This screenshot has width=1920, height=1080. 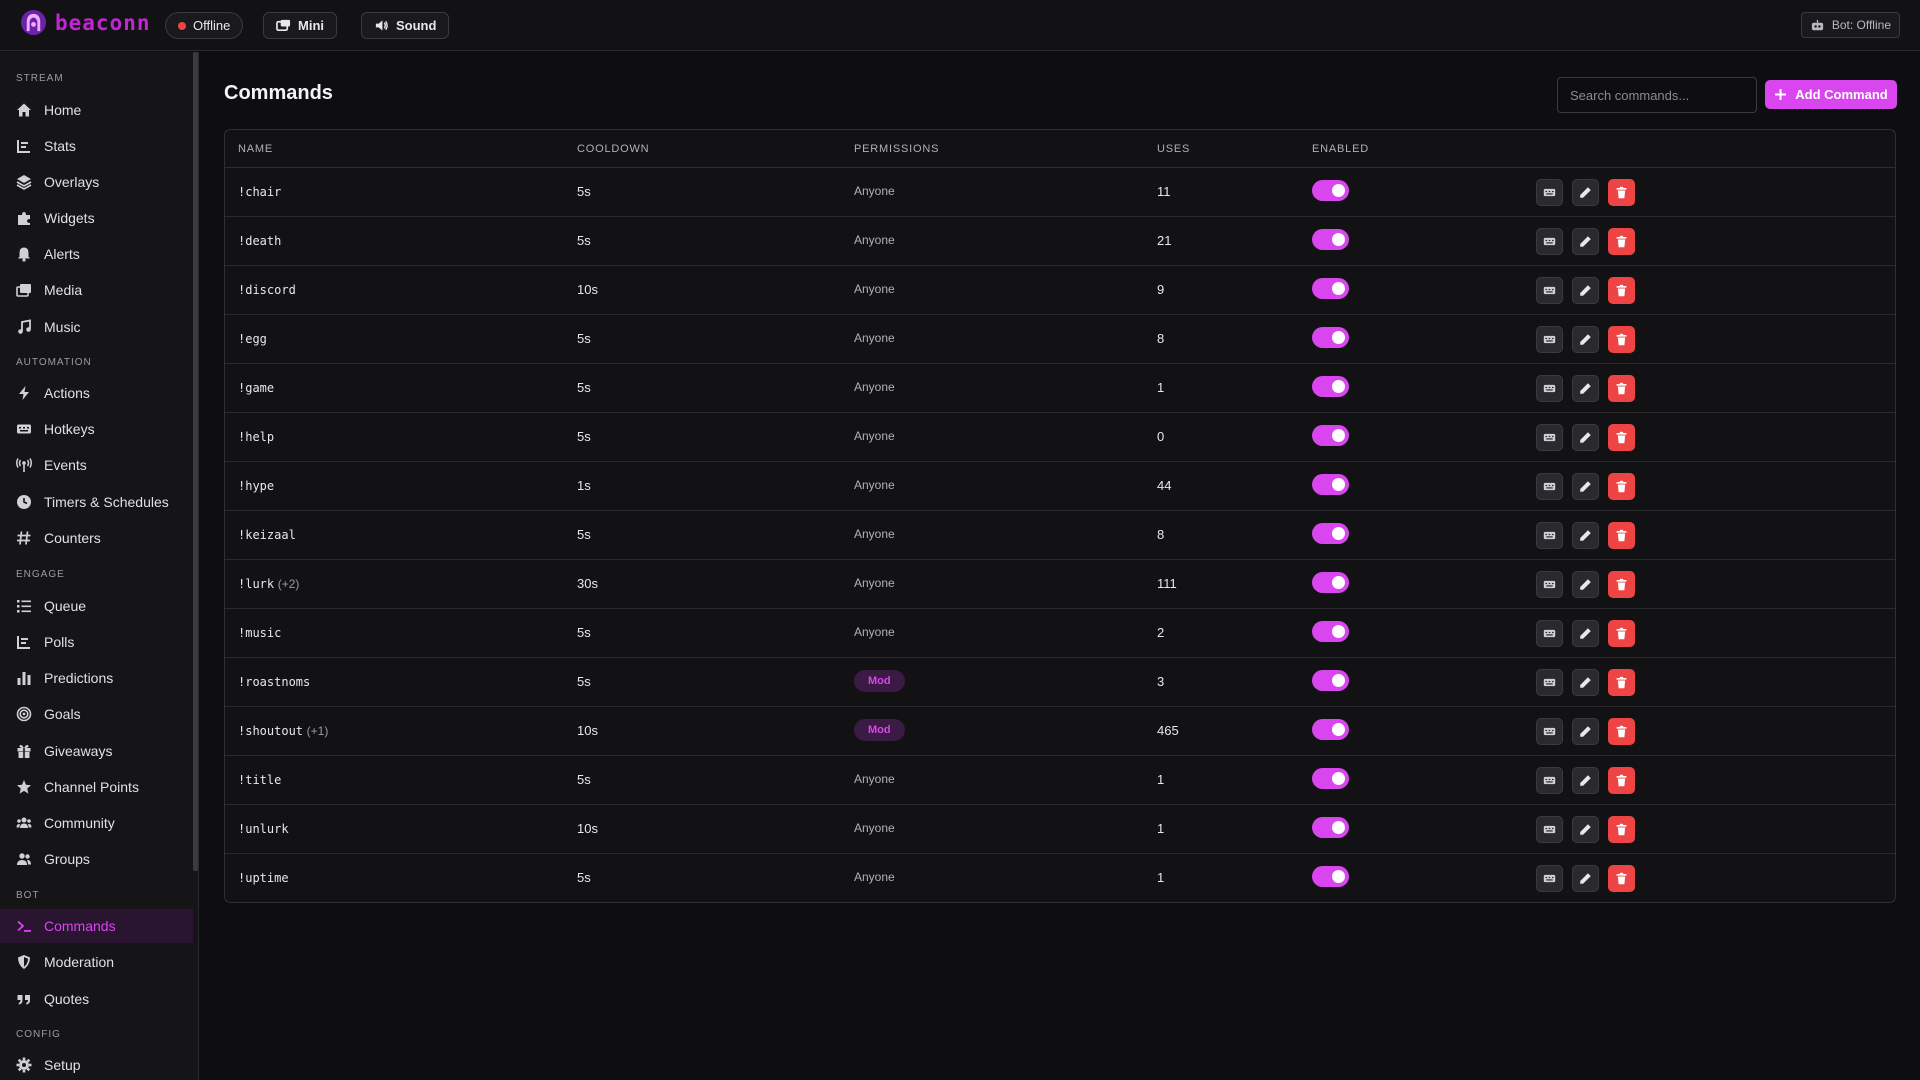 I want to click on app-logo: beaconn, so click(x=85, y=22).